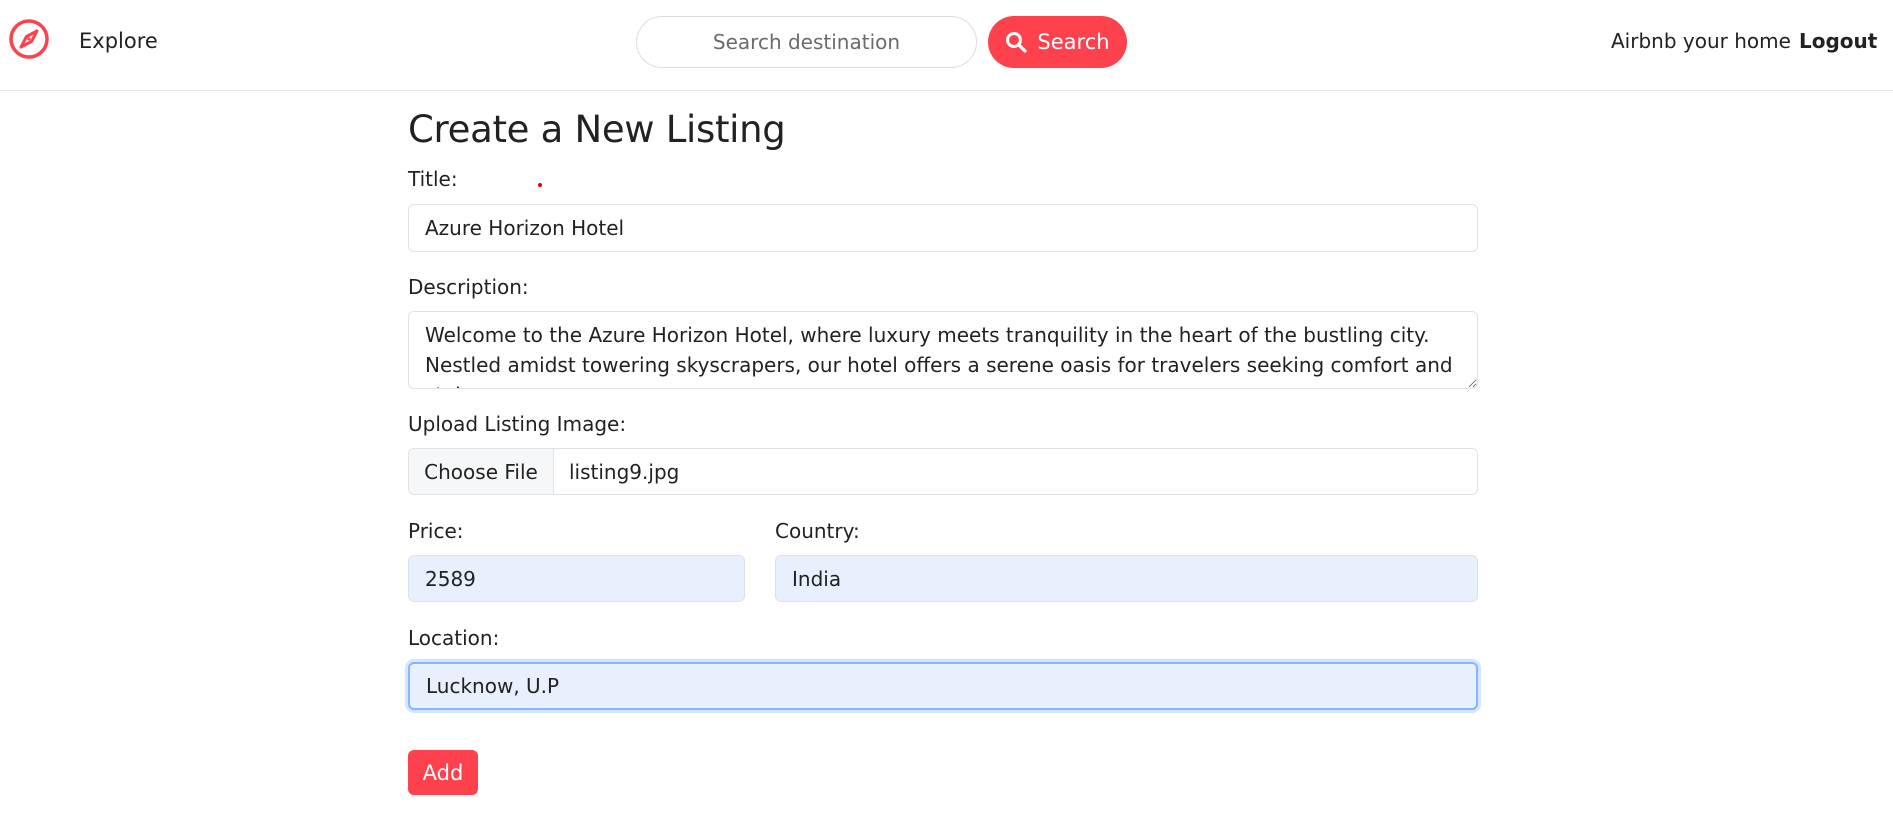  Describe the element at coordinates (29, 39) in the screenshot. I see `compass-icon` at that location.